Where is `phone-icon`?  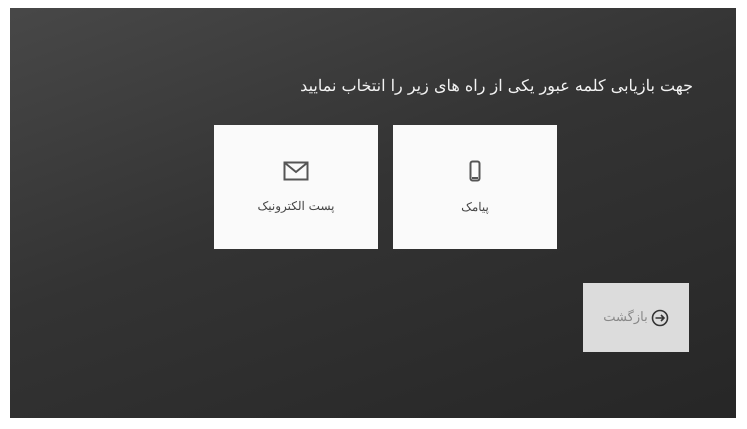
phone-icon is located at coordinates (475, 171).